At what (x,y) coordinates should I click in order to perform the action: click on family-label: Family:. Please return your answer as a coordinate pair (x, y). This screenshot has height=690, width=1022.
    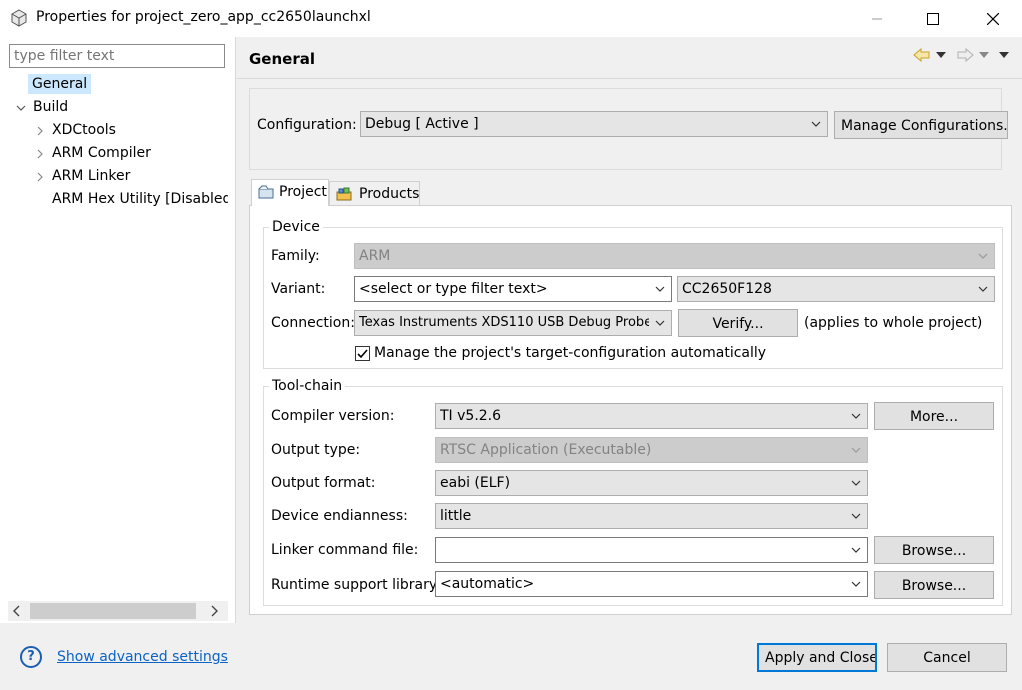
    Looking at the image, I should click on (295, 256).